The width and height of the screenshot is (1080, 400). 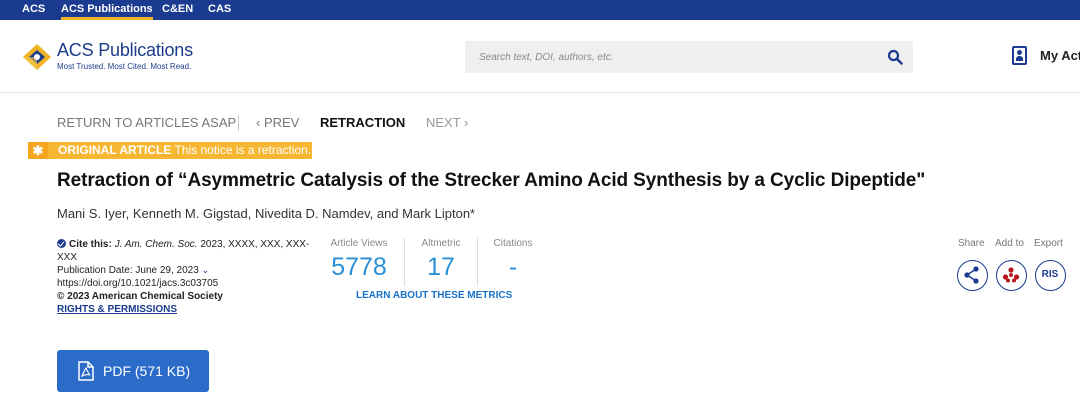 What do you see at coordinates (187, 283) in the screenshot?
I see `doi-link: https://doi.org/10.1021/jacs.3c03705` at bounding box center [187, 283].